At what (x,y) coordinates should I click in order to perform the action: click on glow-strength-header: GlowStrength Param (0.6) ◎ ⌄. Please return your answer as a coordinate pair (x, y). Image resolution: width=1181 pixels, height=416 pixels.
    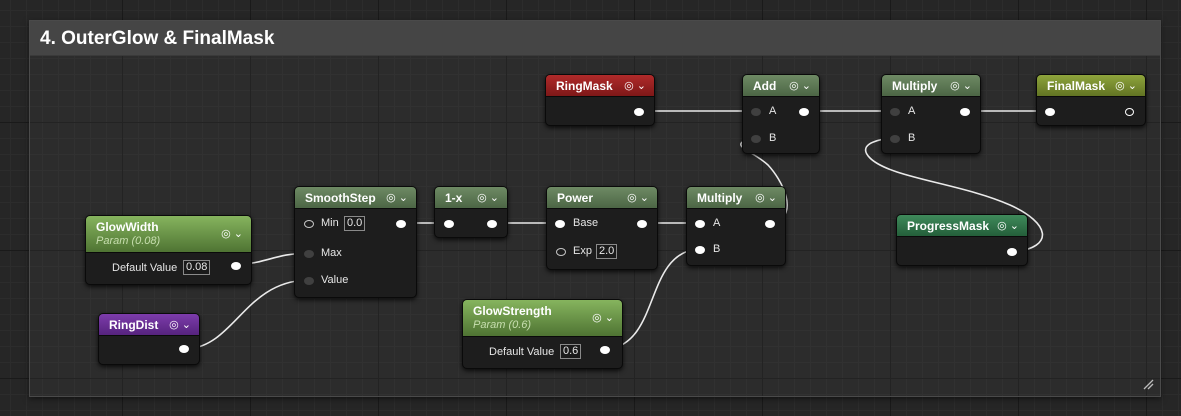
    Looking at the image, I should click on (542, 318).